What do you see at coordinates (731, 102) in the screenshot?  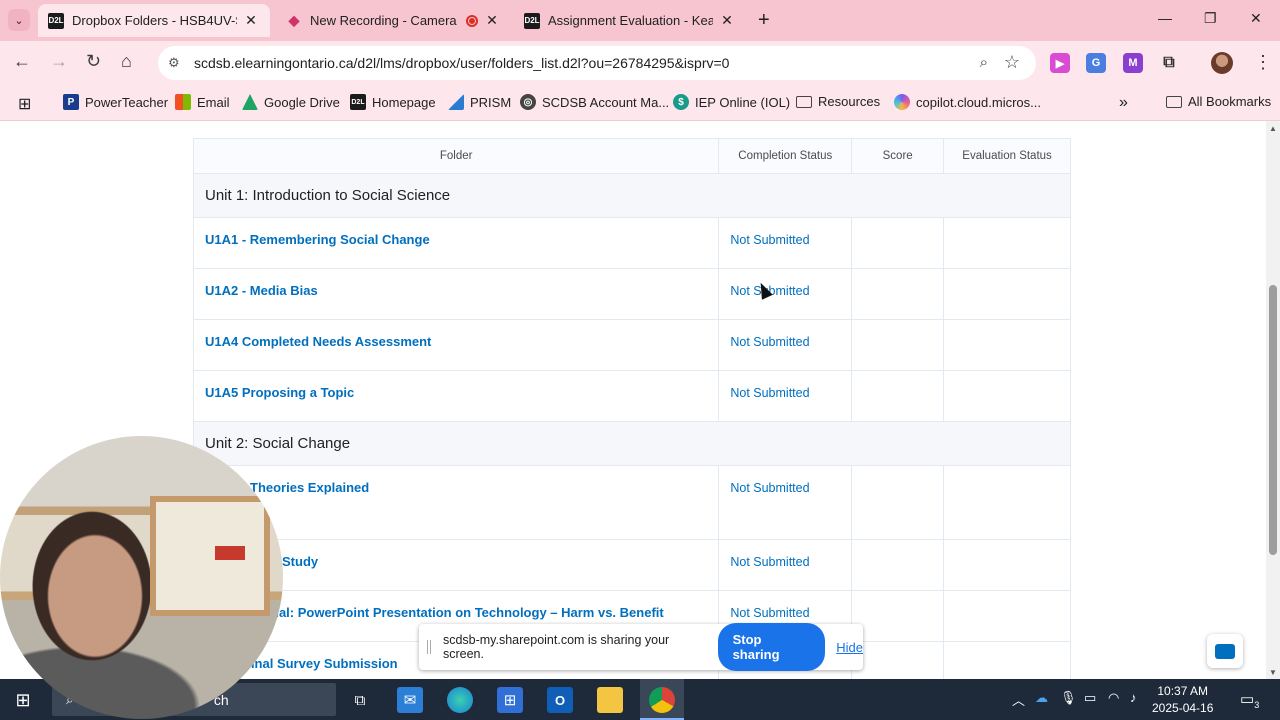 I see `bookmark-iep-online: $ IEP Online (IOL)` at bounding box center [731, 102].